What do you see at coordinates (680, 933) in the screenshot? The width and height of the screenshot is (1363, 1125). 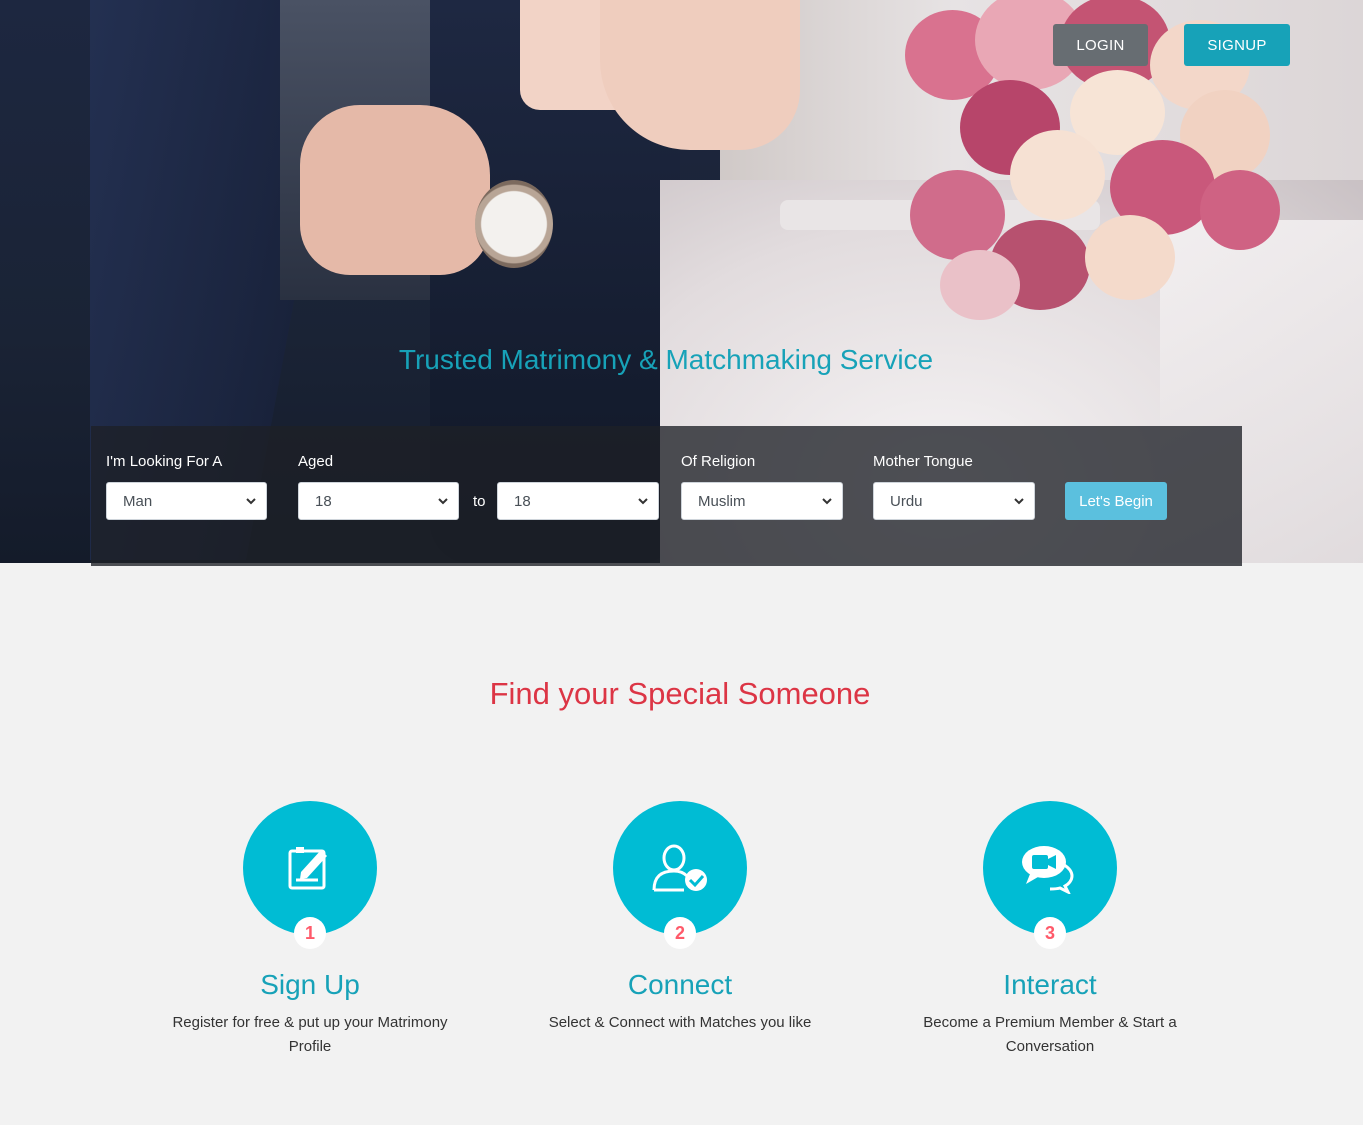 I see `step-number: 2` at bounding box center [680, 933].